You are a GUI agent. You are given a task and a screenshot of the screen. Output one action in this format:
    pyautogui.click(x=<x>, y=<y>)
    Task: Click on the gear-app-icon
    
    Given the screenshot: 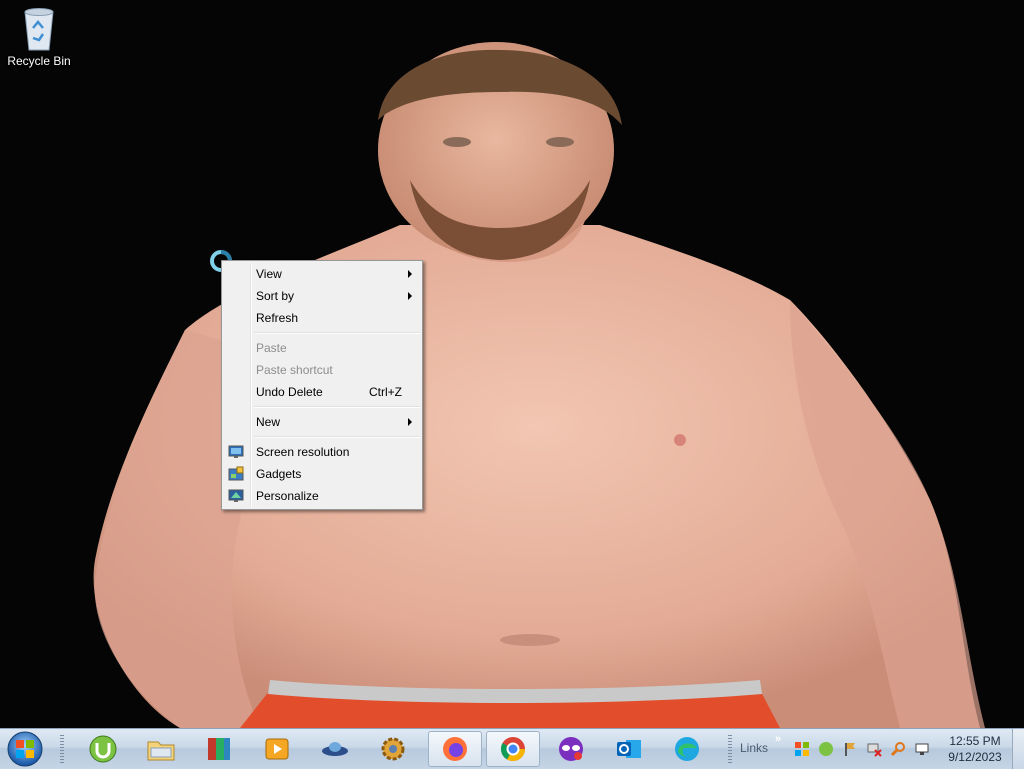 What is the action you would take?
    pyautogui.click(x=393, y=749)
    